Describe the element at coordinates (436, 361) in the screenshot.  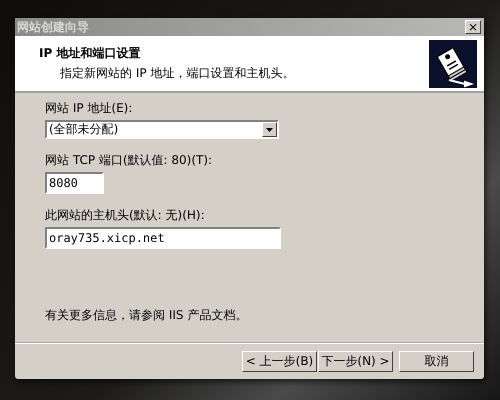
I see `cancel-button: 取消` at that location.